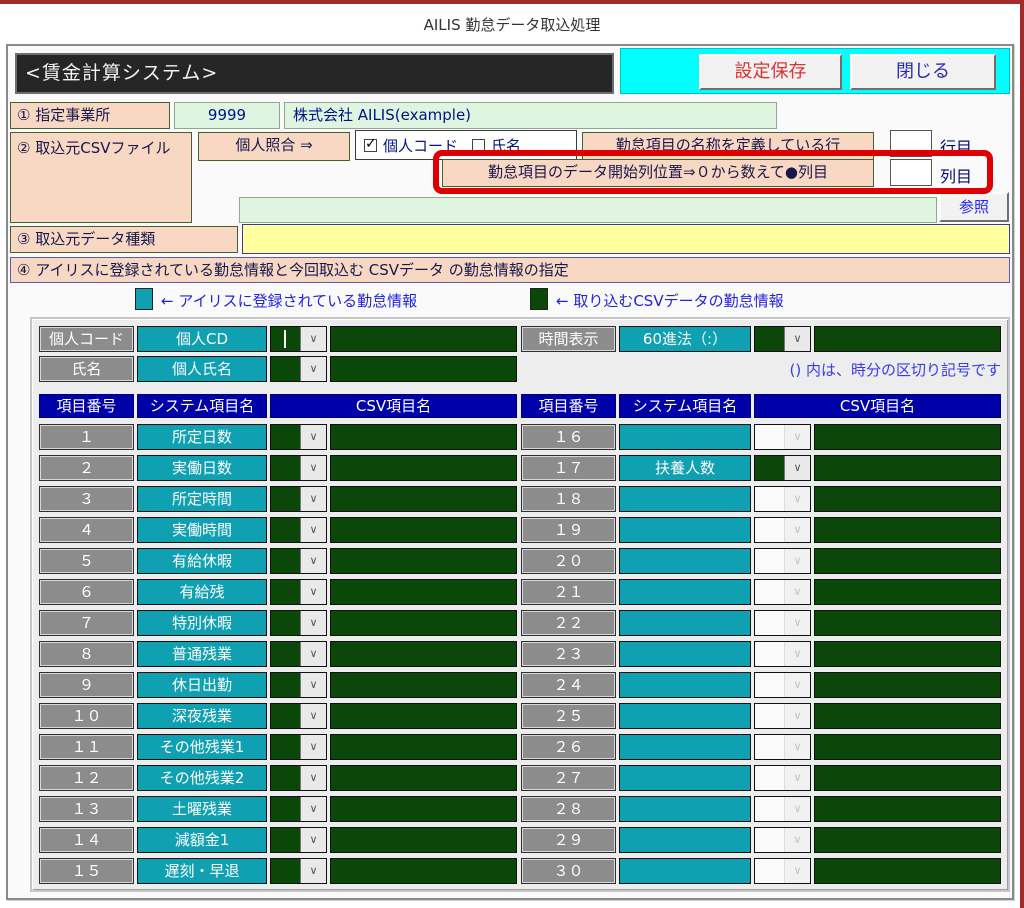 This screenshot has height=908, width=1024. I want to click on data-type-field, so click(626, 239).